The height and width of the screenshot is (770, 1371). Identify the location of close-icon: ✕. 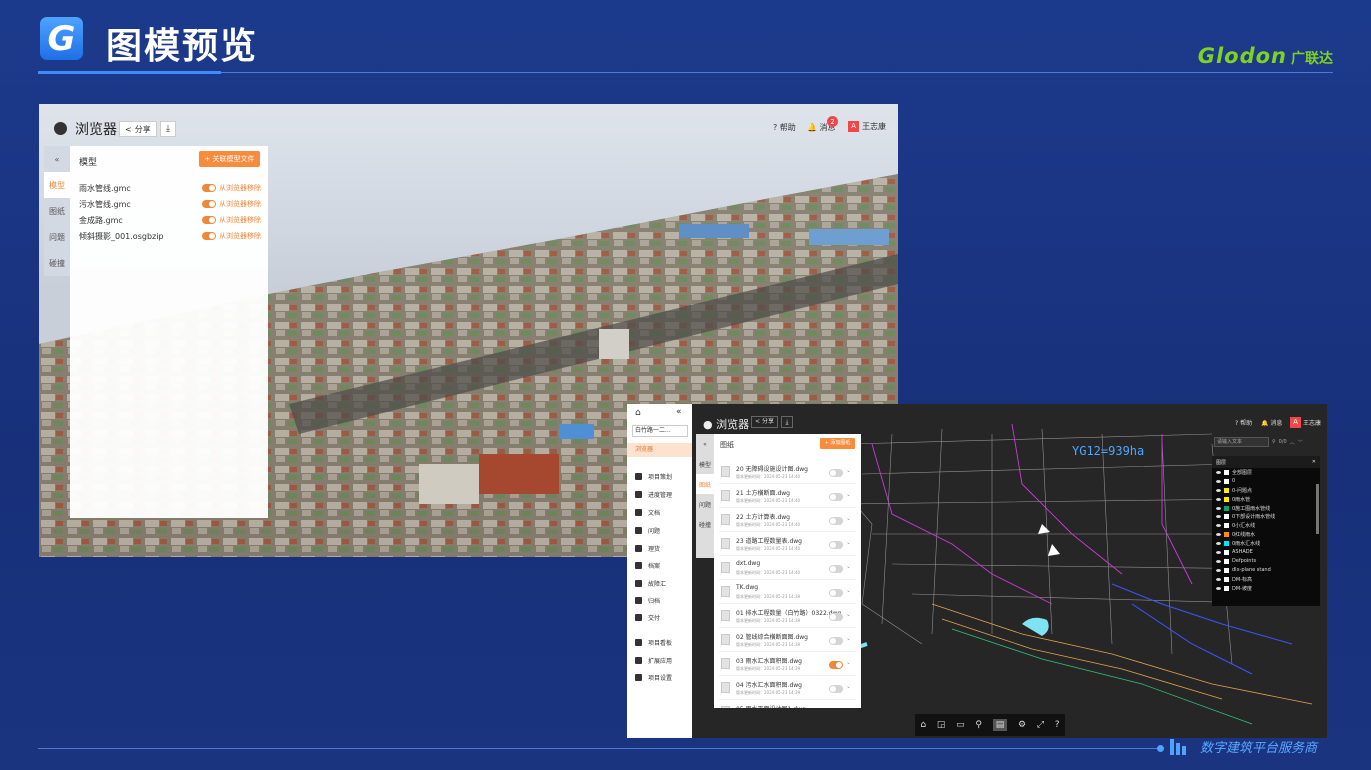
(1314, 462).